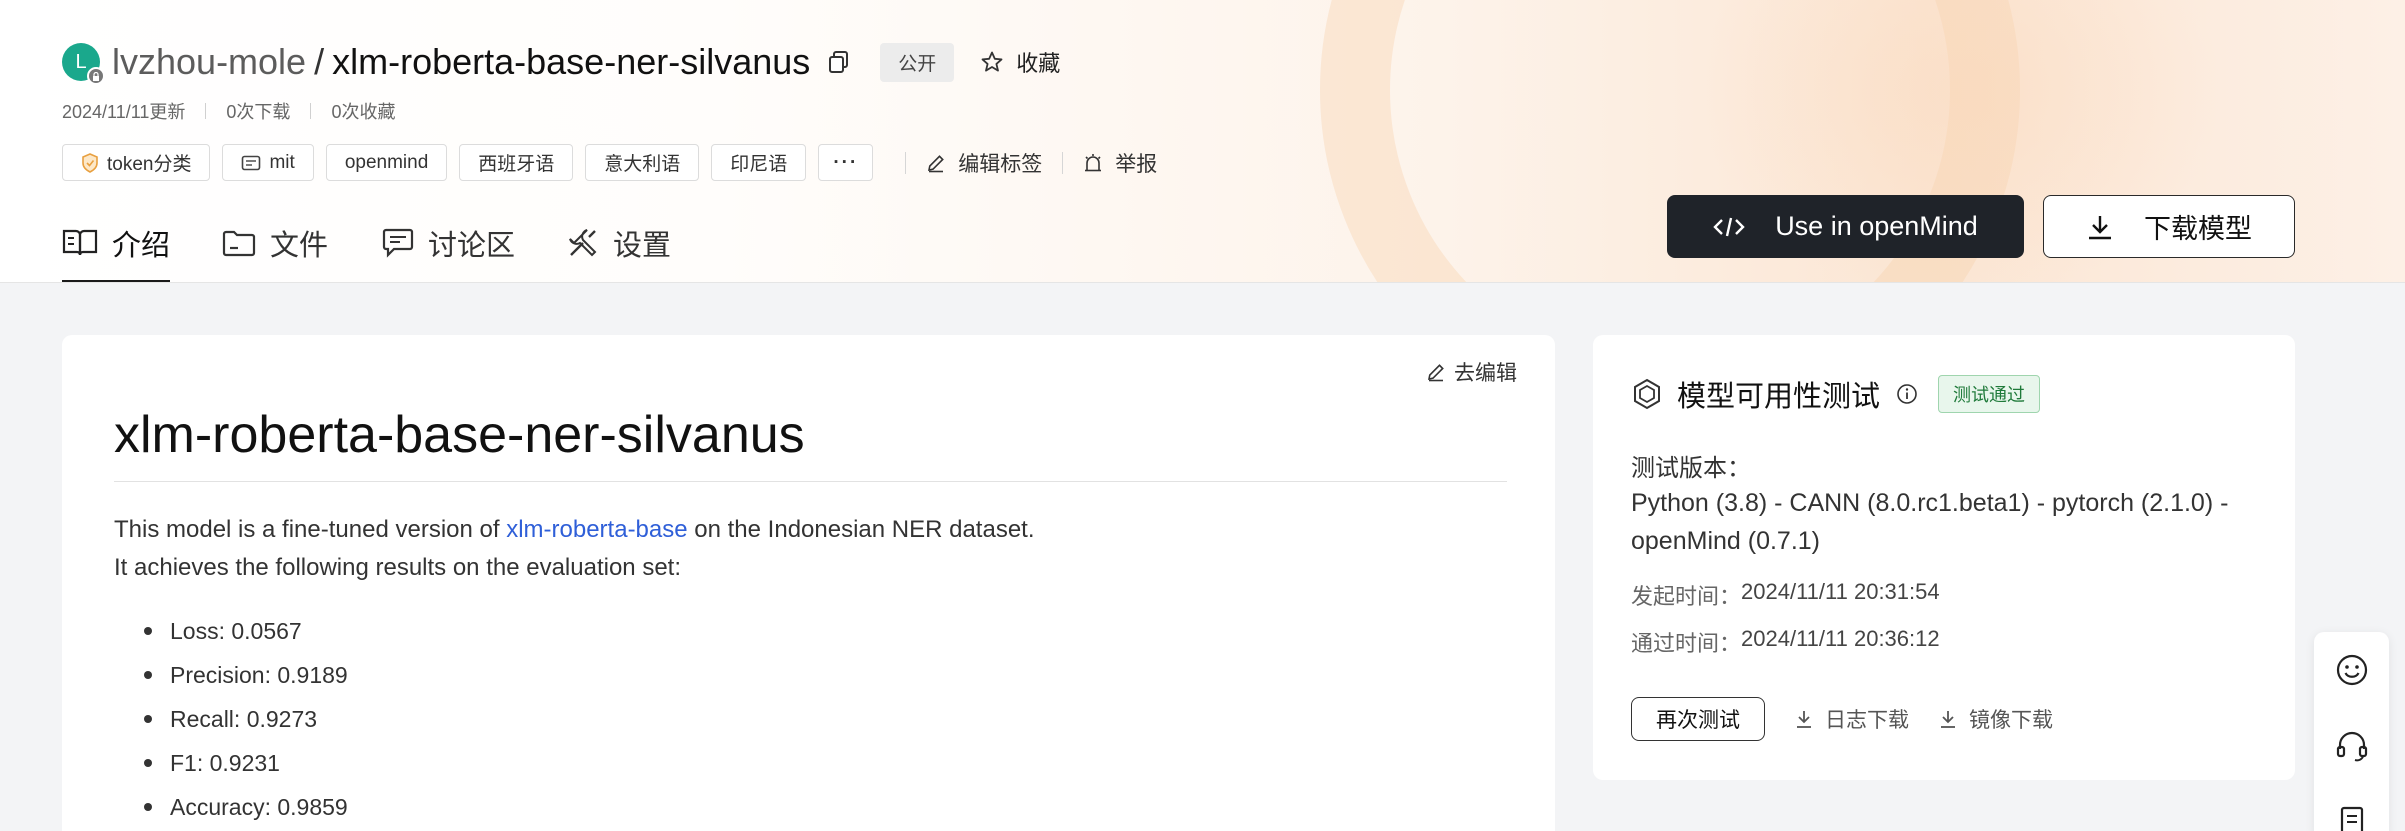 This screenshot has height=831, width=2405. Describe the element at coordinates (1038, 63) in the screenshot. I see `favorite-label: 收藏` at that location.